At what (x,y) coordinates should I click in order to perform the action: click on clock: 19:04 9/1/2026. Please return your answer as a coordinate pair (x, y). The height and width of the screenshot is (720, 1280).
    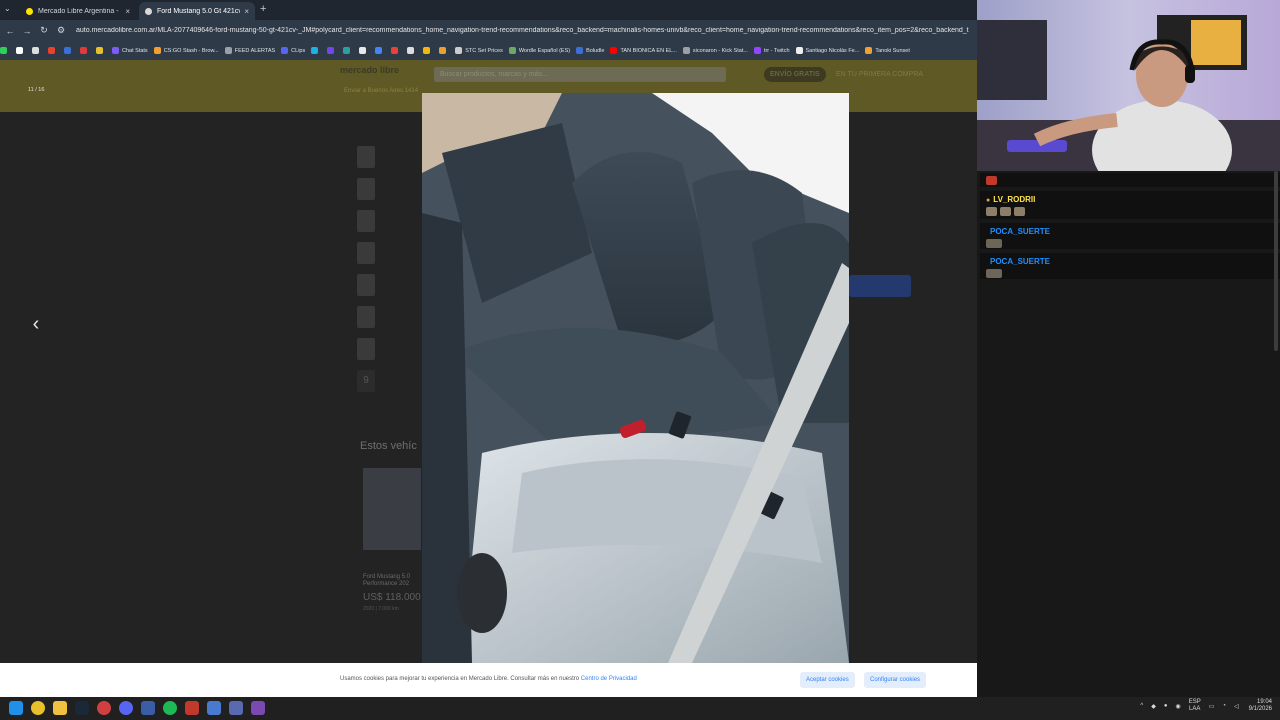
    Looking at the image, I should click on (1260, 706).